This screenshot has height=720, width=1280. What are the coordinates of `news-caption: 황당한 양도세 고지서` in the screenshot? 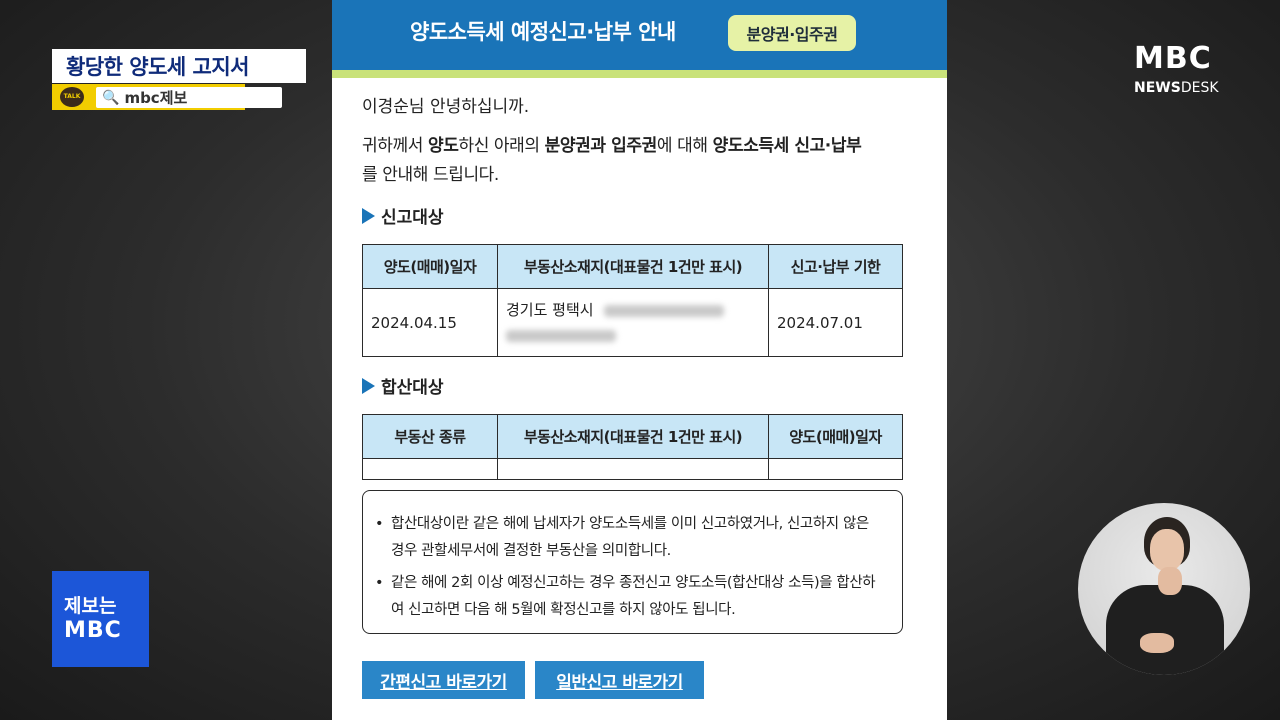 It's located at (179, 66).